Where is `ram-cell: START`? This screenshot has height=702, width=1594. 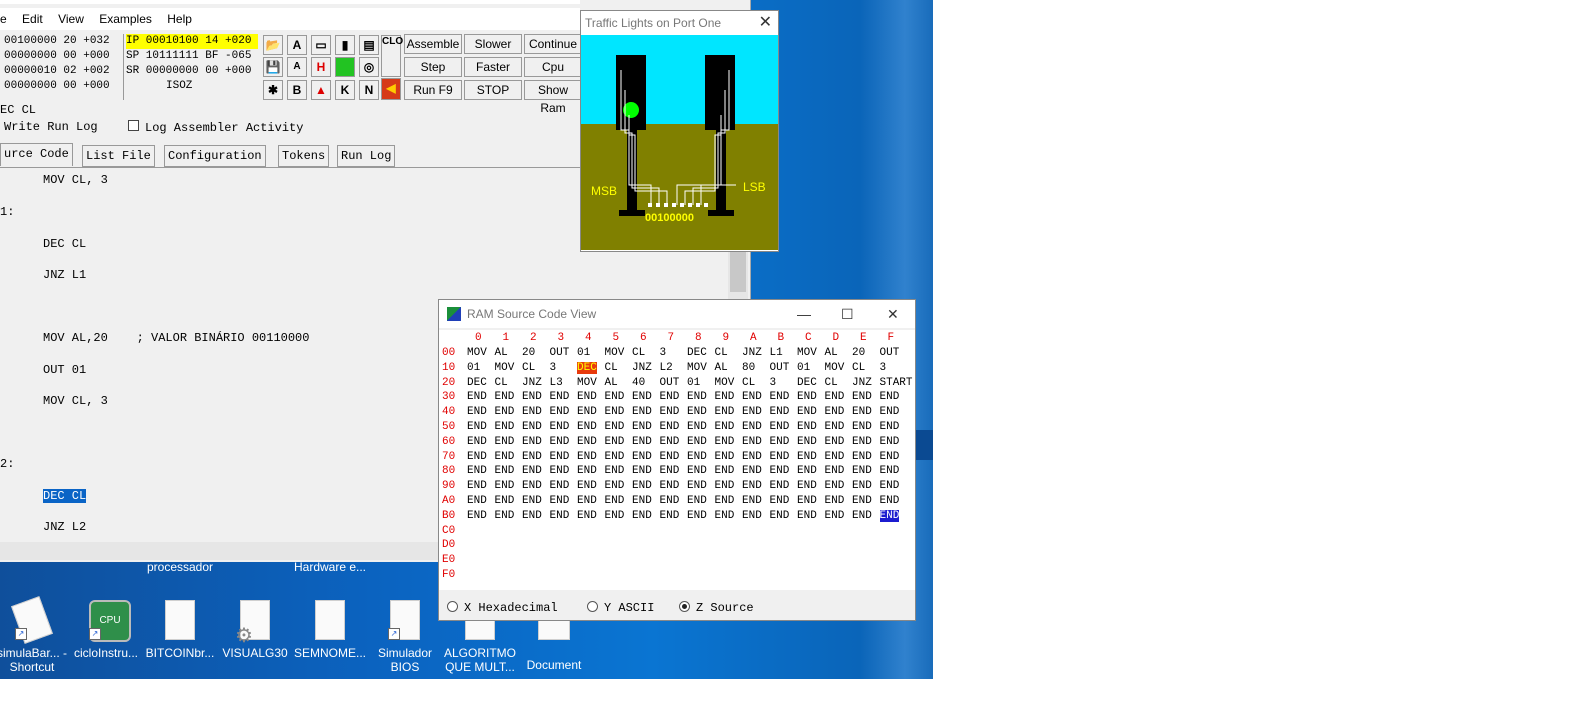 ram-cell: START is located at coordinates (896, 383).